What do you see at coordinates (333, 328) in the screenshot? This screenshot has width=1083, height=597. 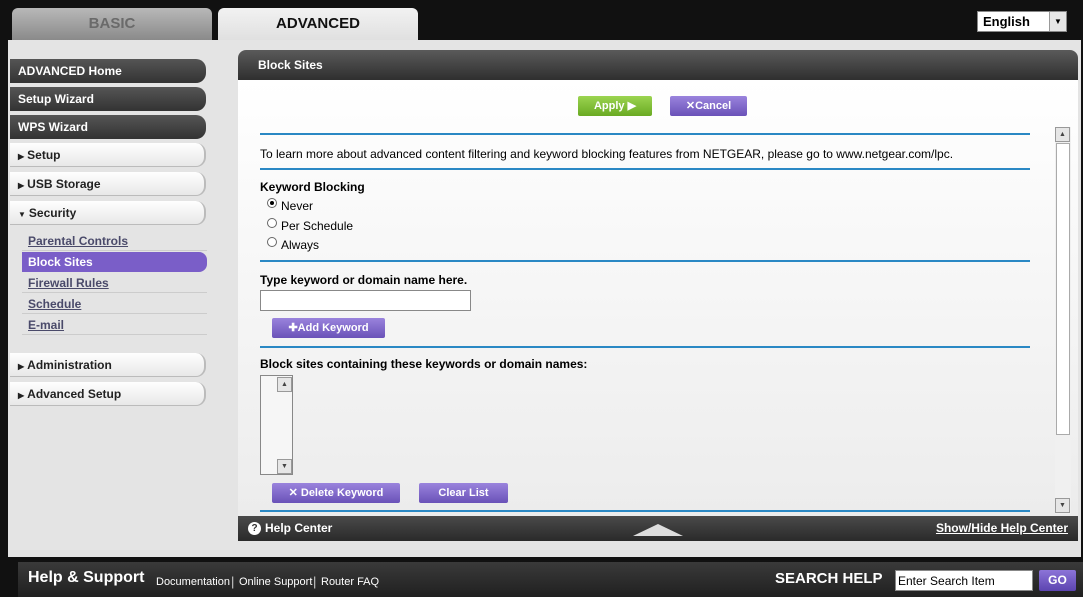 I see `add-keyword-label: Add Keyword` at bounding box center [333, 328].